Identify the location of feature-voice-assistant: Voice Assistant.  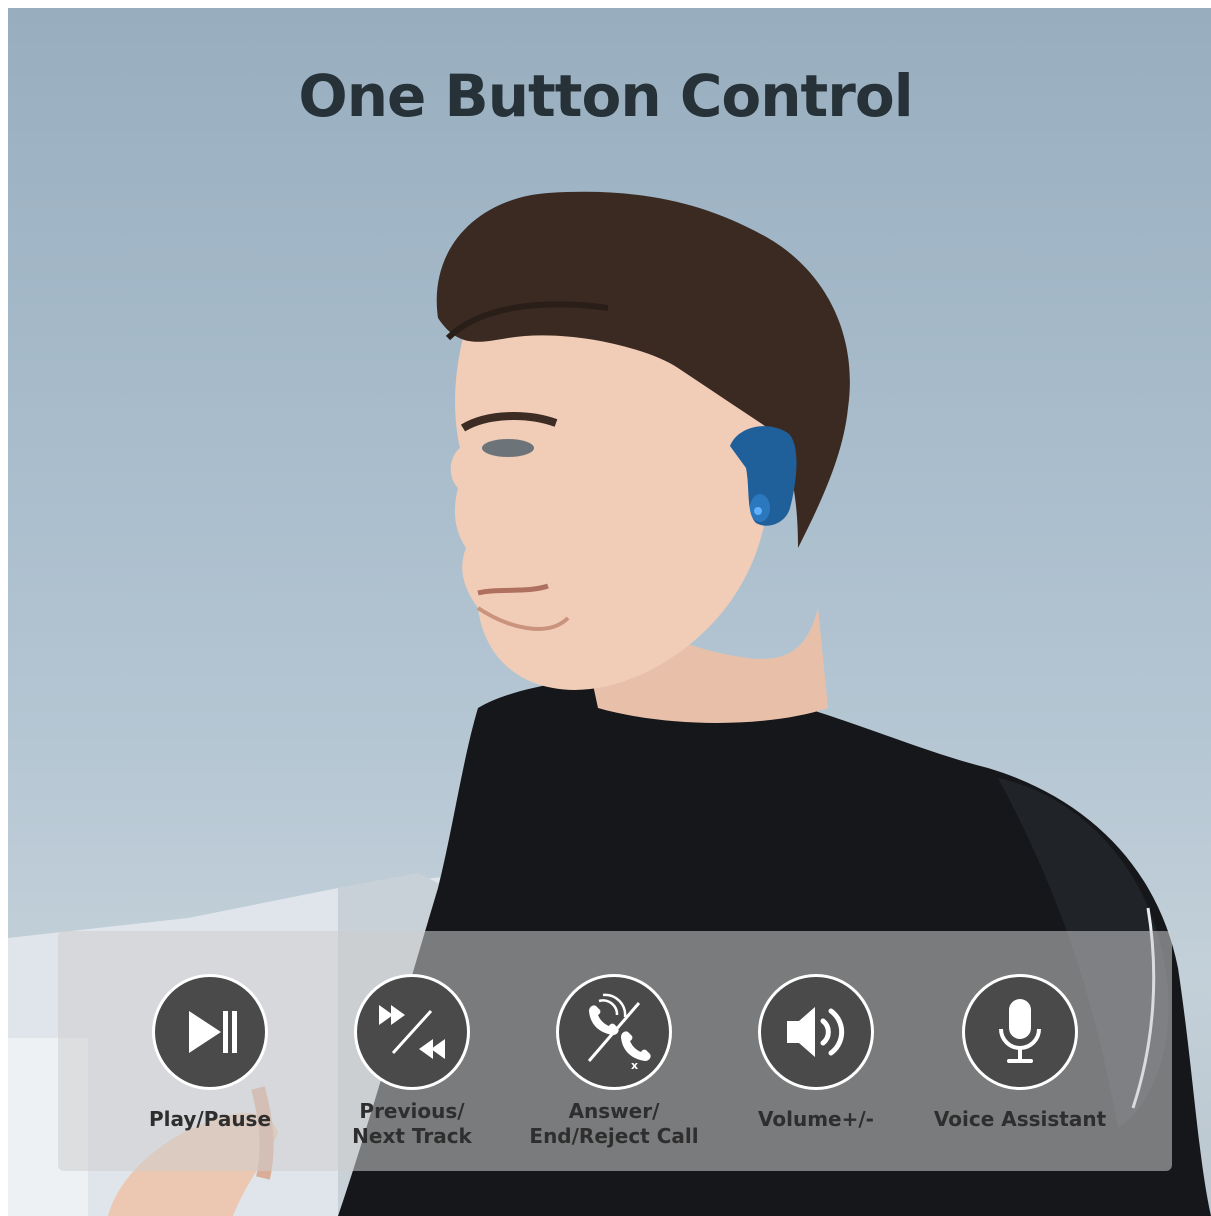
(1020, 1051).